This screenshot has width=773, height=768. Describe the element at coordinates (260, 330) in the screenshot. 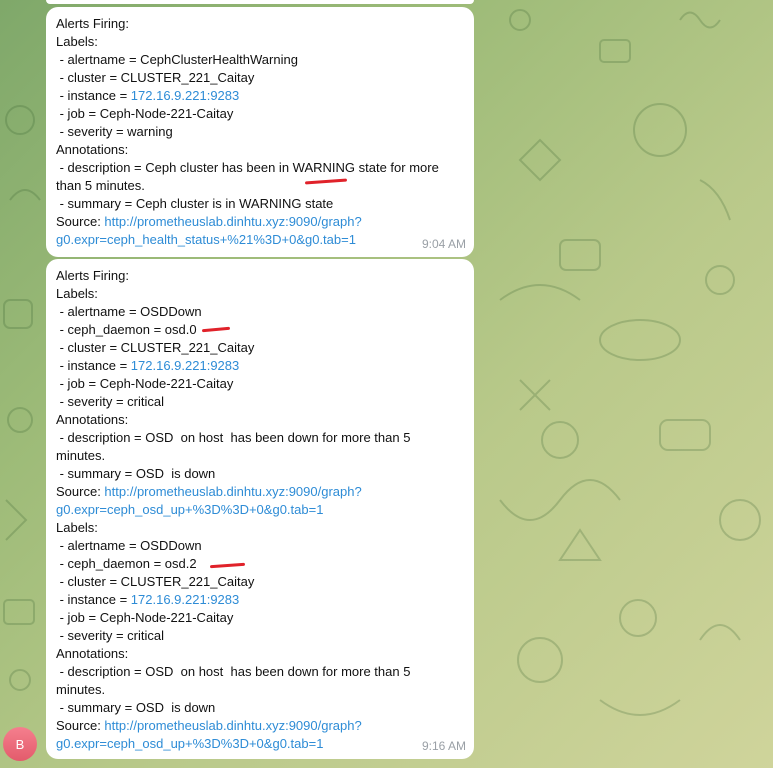

I see `message-line: - ceph_daemon = osd.0` at that location.